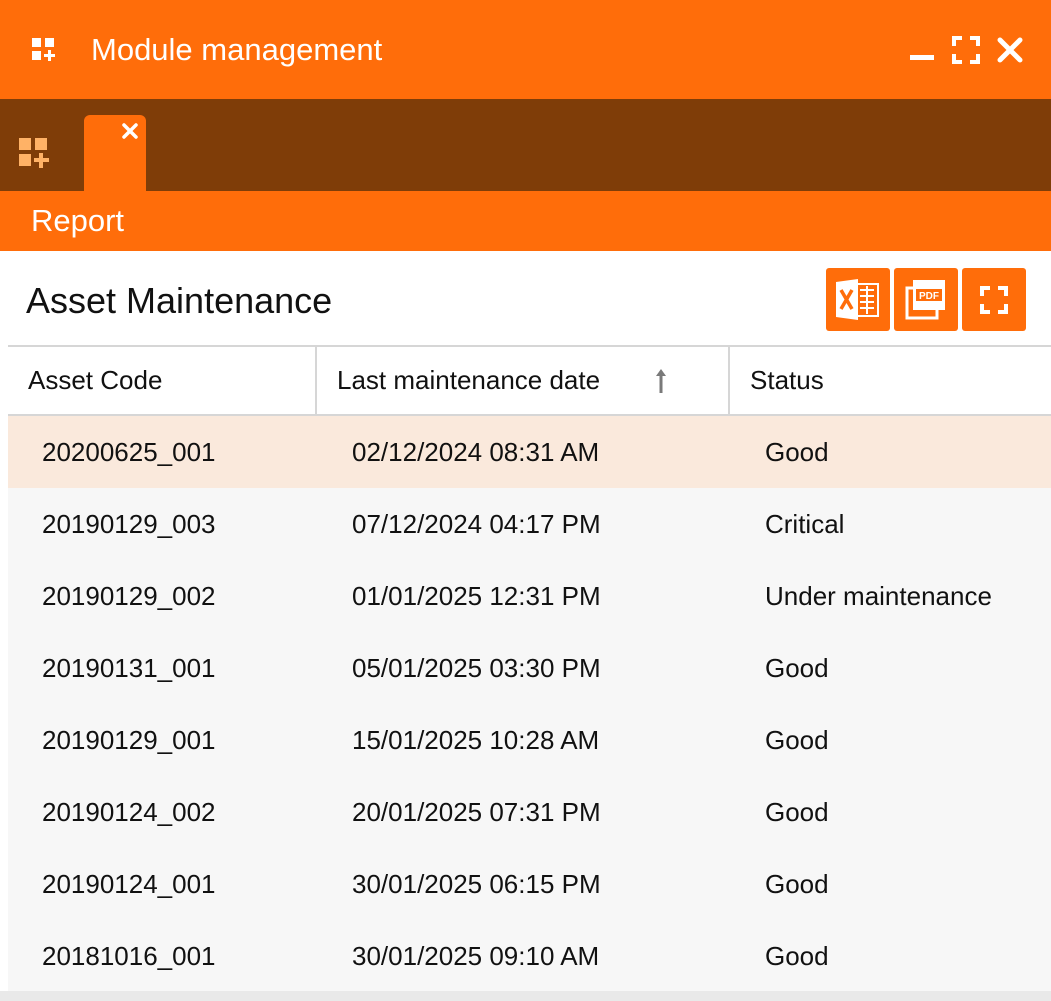 The width and height of the screenshot is (1051, 1001). I want to click on cell-maintenance-date: 07/12/2024 04:17 PM, so click(476, 524).